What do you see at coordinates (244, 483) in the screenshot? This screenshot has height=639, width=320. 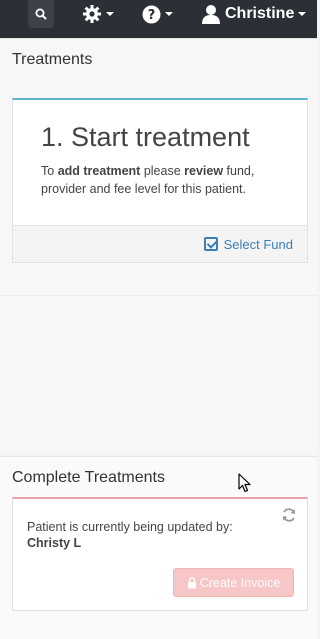 I see `mouse-cursor` at bounding box center [244, 483].